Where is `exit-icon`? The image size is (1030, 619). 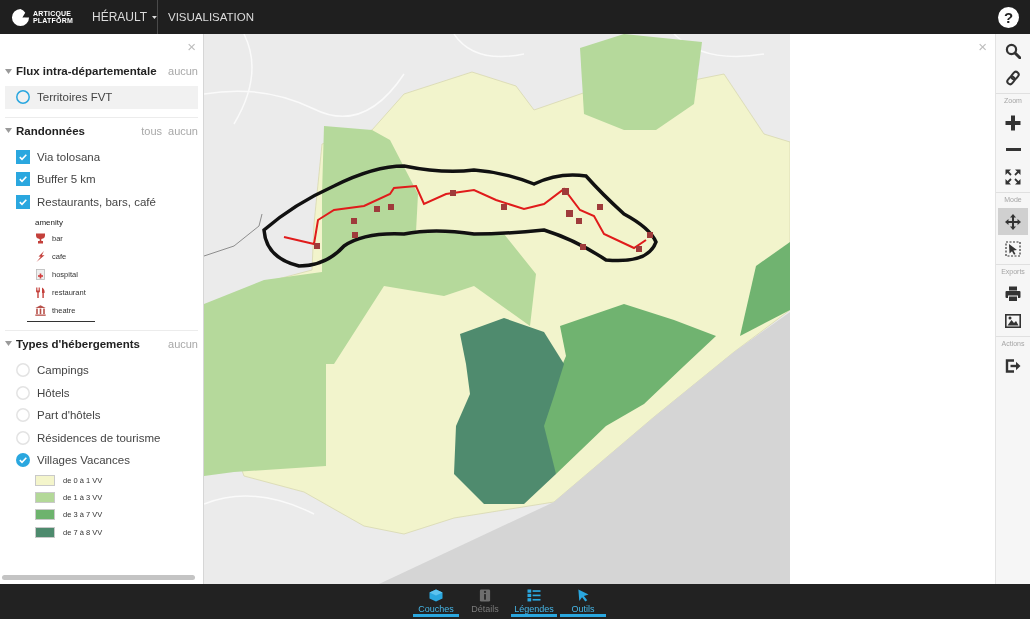 exit-icon is located at coordinates (1013, 365).